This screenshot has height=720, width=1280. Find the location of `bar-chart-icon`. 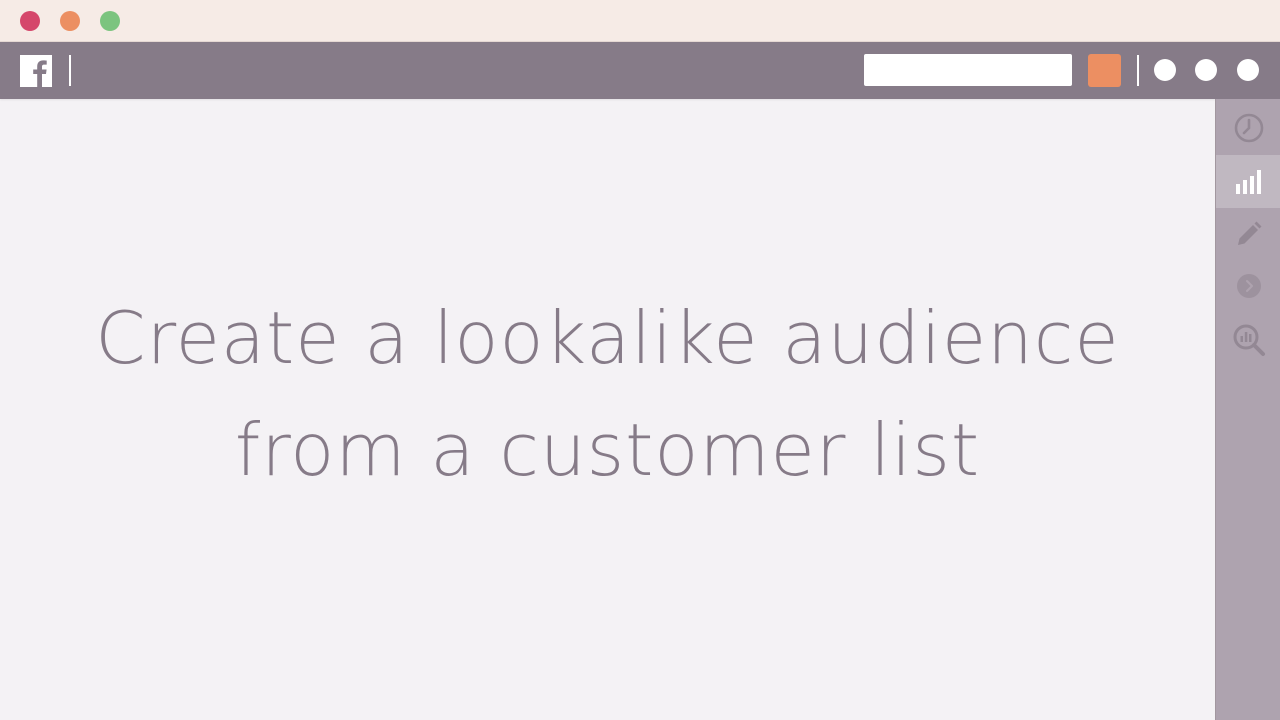

bar-chart-icon is located at coordinates (1248, 181).